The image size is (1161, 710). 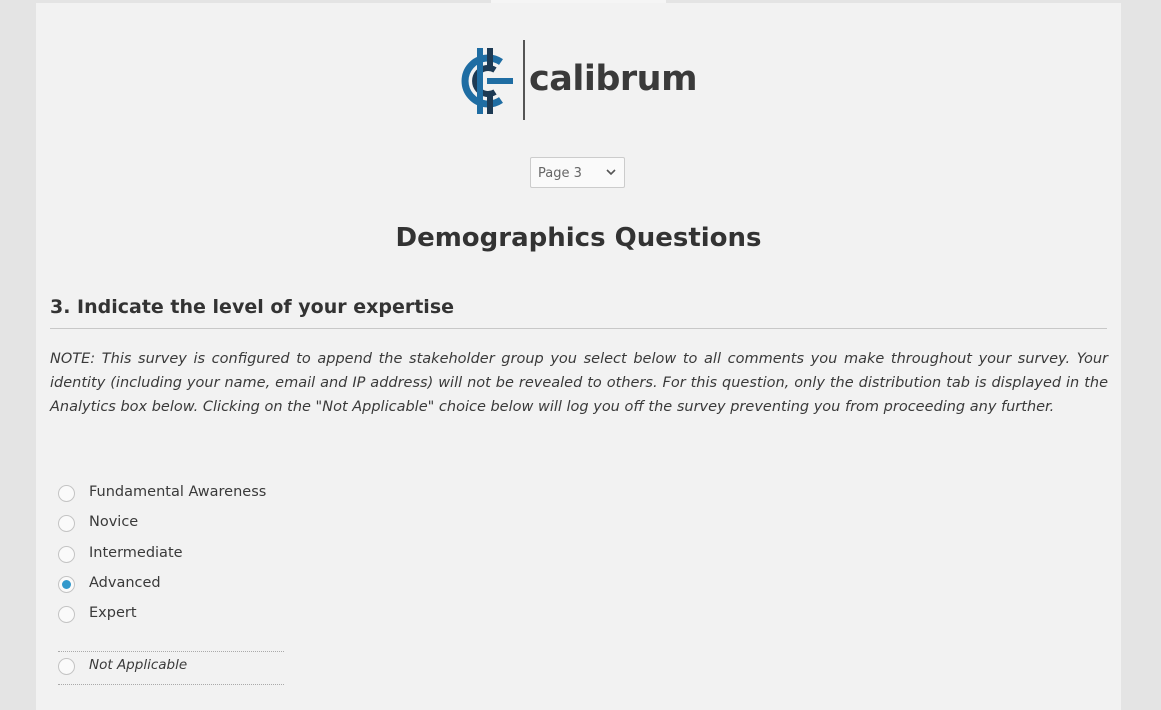 What do you see at coordinates (578, 238) in the screenshot?
I see `section-title: Demographics Questions` at bounding box center [578, 238].